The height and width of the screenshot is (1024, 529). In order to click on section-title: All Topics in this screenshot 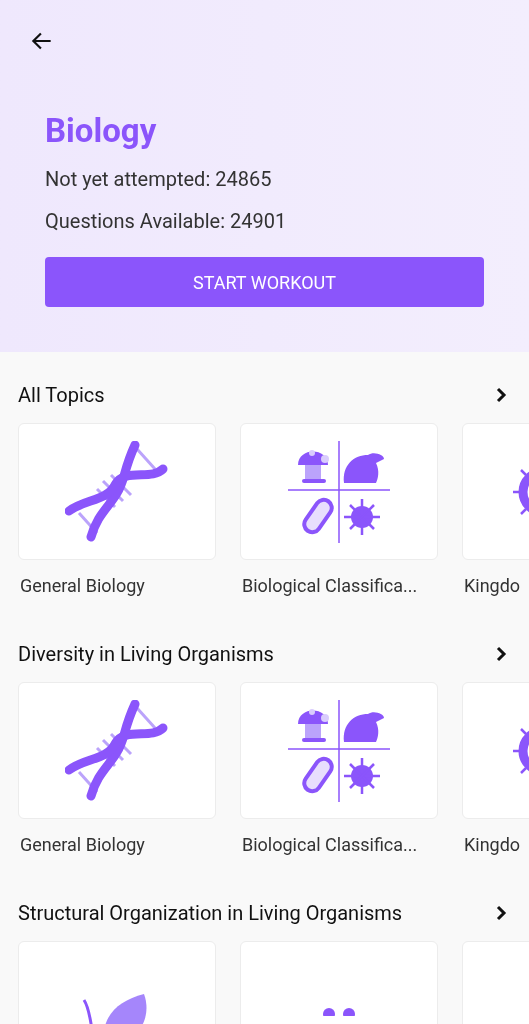, I will do `click(61, 395)`.